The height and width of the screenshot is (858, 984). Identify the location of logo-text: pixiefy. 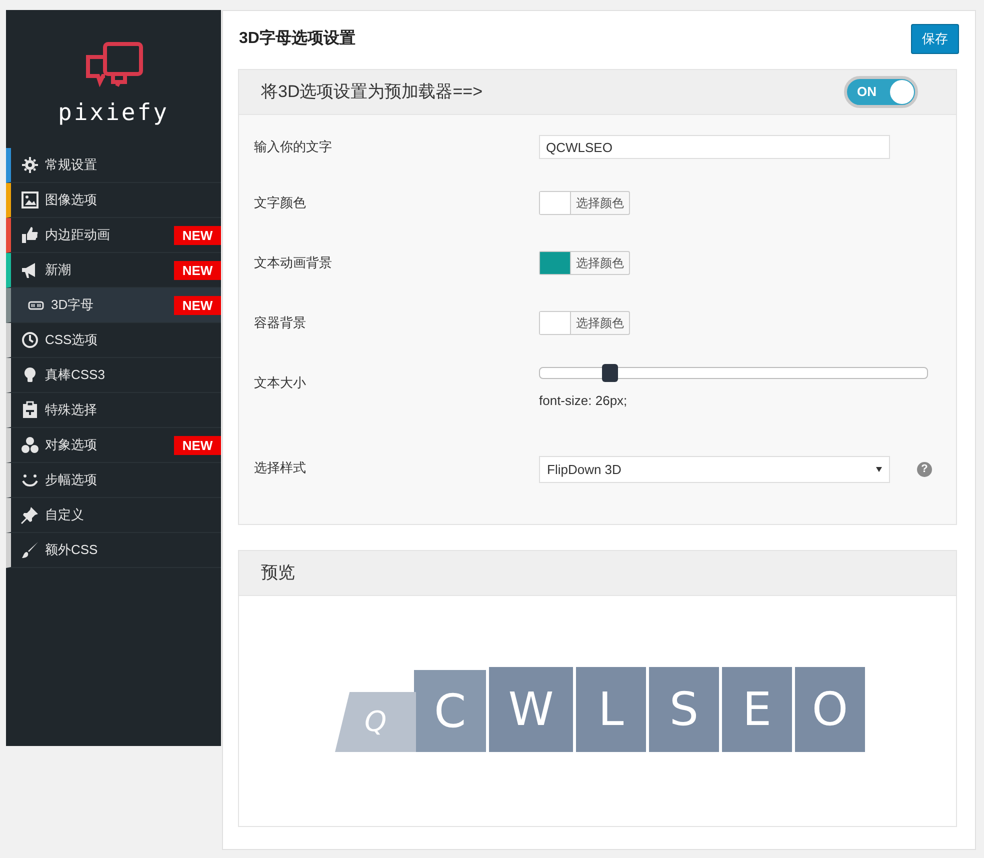
(113, 113).